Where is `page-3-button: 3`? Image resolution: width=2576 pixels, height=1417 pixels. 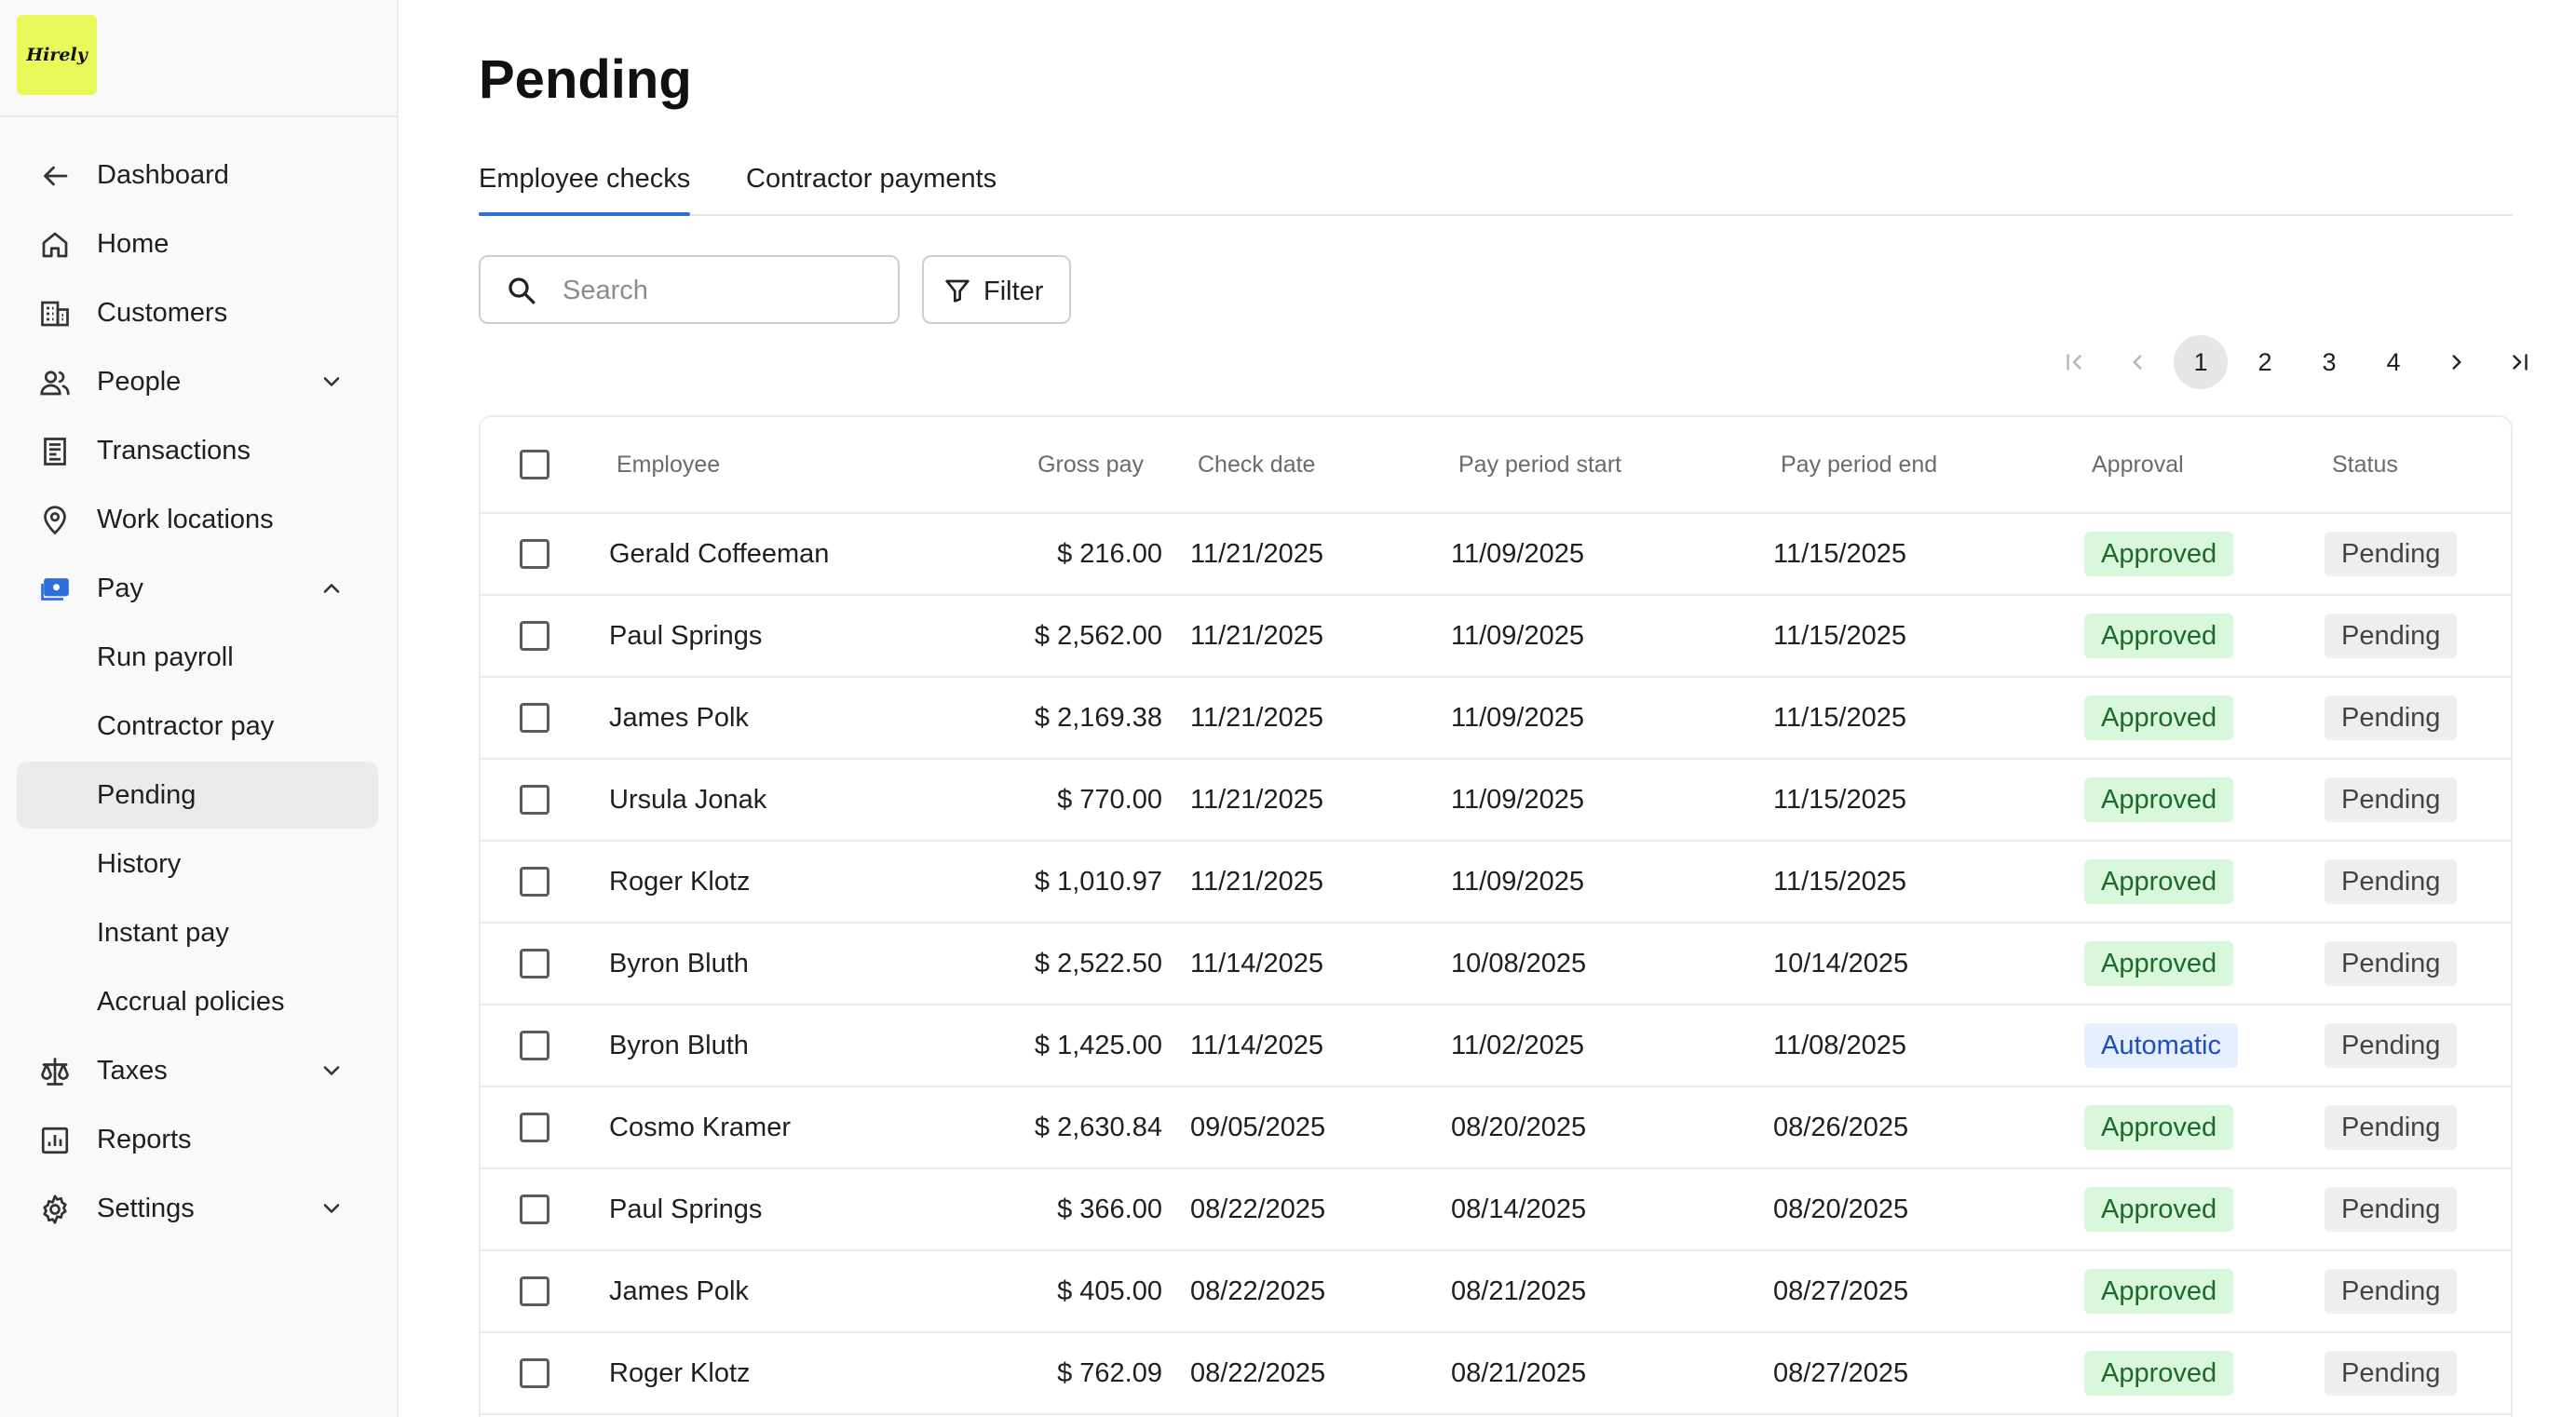
page-3-button: 3 is located at coordinates (2329, 362).